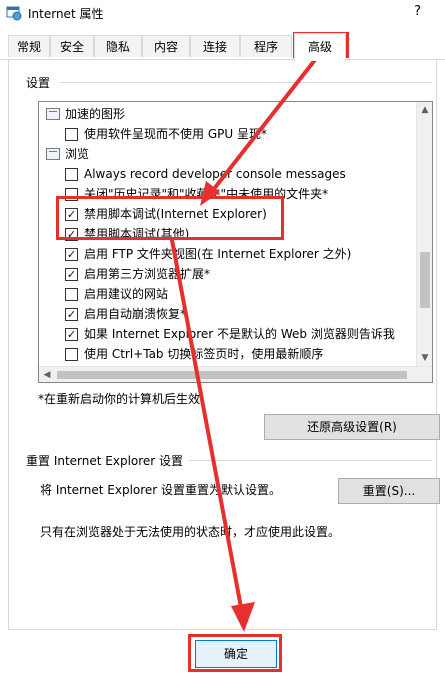 This screenshot has height=675, width=445. Describe the element at coordinates (77, 154) in the screenshot. I see `category-label: 浏览` at that location.